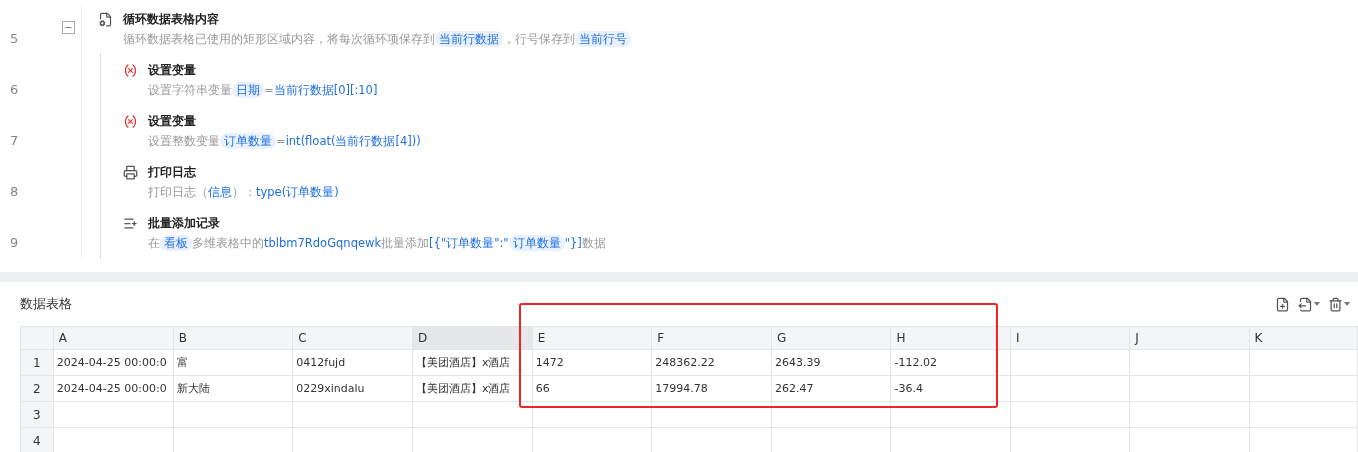 The image size is (1358, 452). What do you see at coordinates (130, 223) in the screenshot?
I see `list-add-icon` at bounding box center [130, 223].